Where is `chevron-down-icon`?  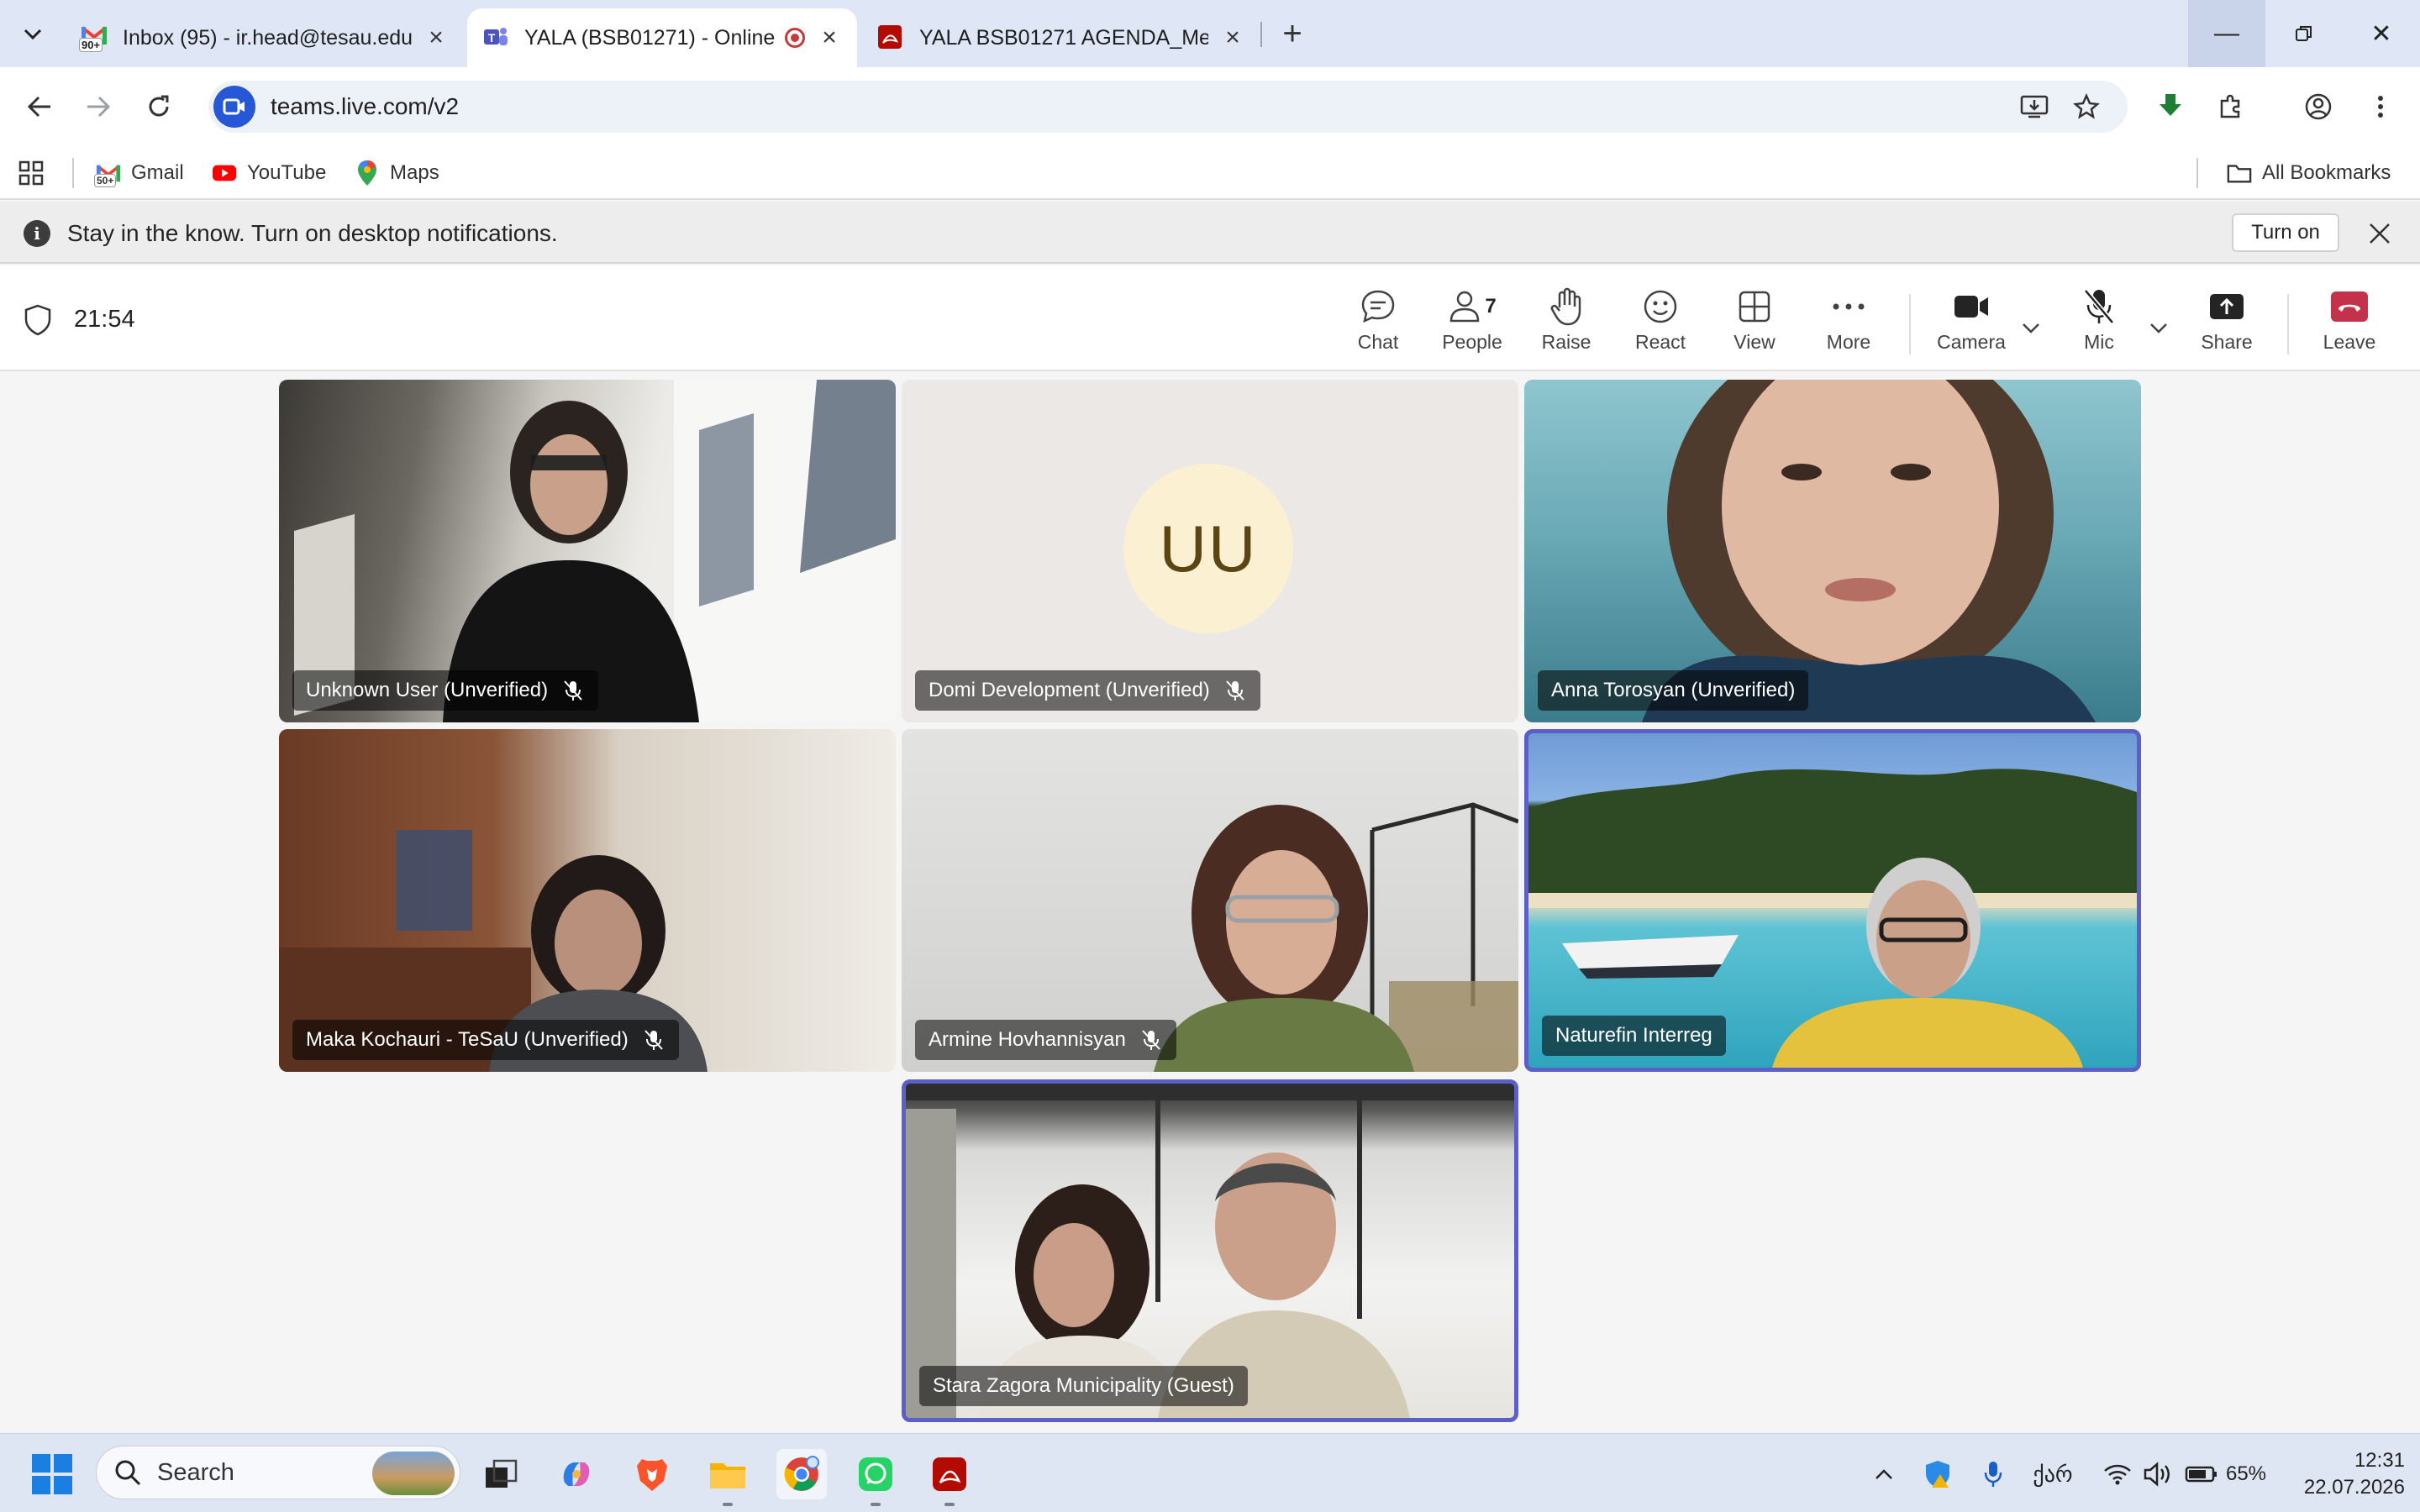 chevron-down-icon is located at coordinates (33, 34).